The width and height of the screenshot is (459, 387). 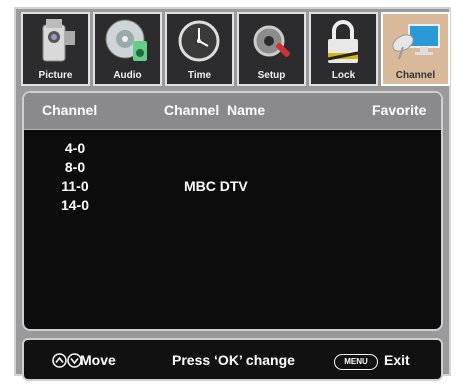 I want to click on channel-row: 4-0, so click(x=232, y=149).